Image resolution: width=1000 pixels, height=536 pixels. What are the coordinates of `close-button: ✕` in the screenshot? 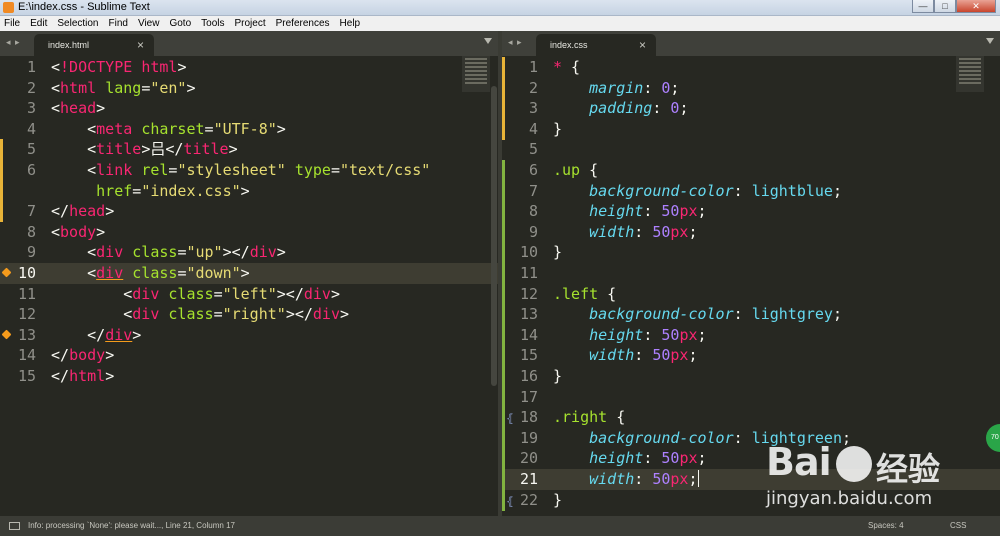 It's located at (976, 6).